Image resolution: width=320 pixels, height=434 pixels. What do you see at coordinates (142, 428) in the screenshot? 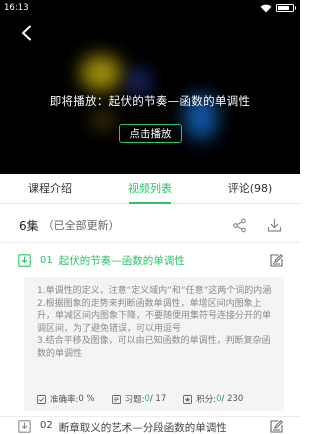
I see `lesson-title: 断章取义的艺术—分段函数的单调性` at bounding box center [142, 428].